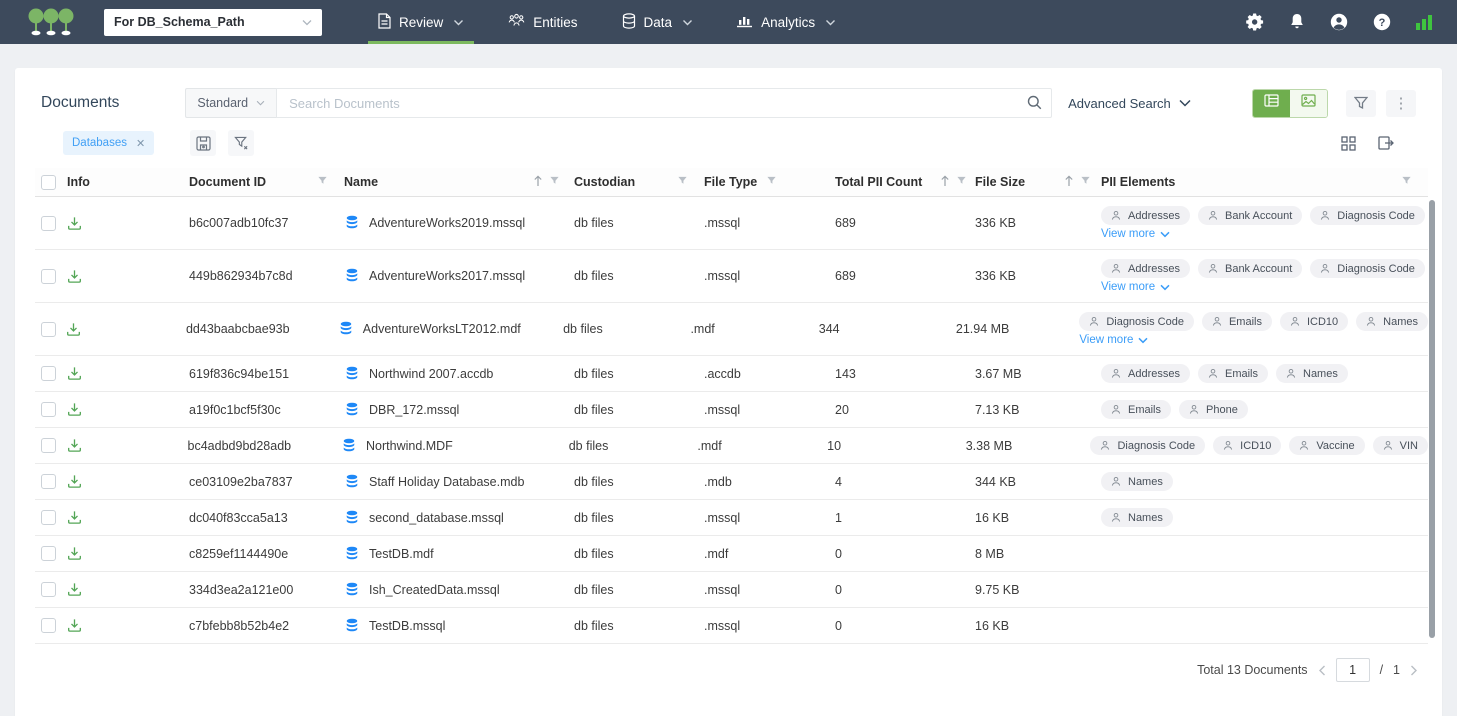 This screenshot has width=1457, height=716. What do you see at coordinates (109, 143) in the screenshot?
I see `filter-chip-databases: Databases ✕` at bounding box center [109, 143].